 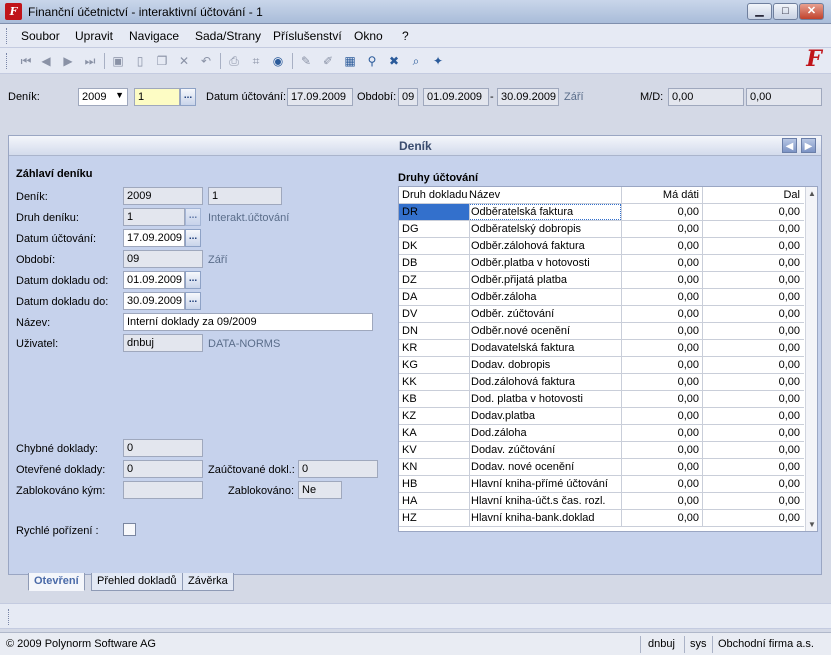 I want to click on toolbar-separator, so click(x=220, y=61).